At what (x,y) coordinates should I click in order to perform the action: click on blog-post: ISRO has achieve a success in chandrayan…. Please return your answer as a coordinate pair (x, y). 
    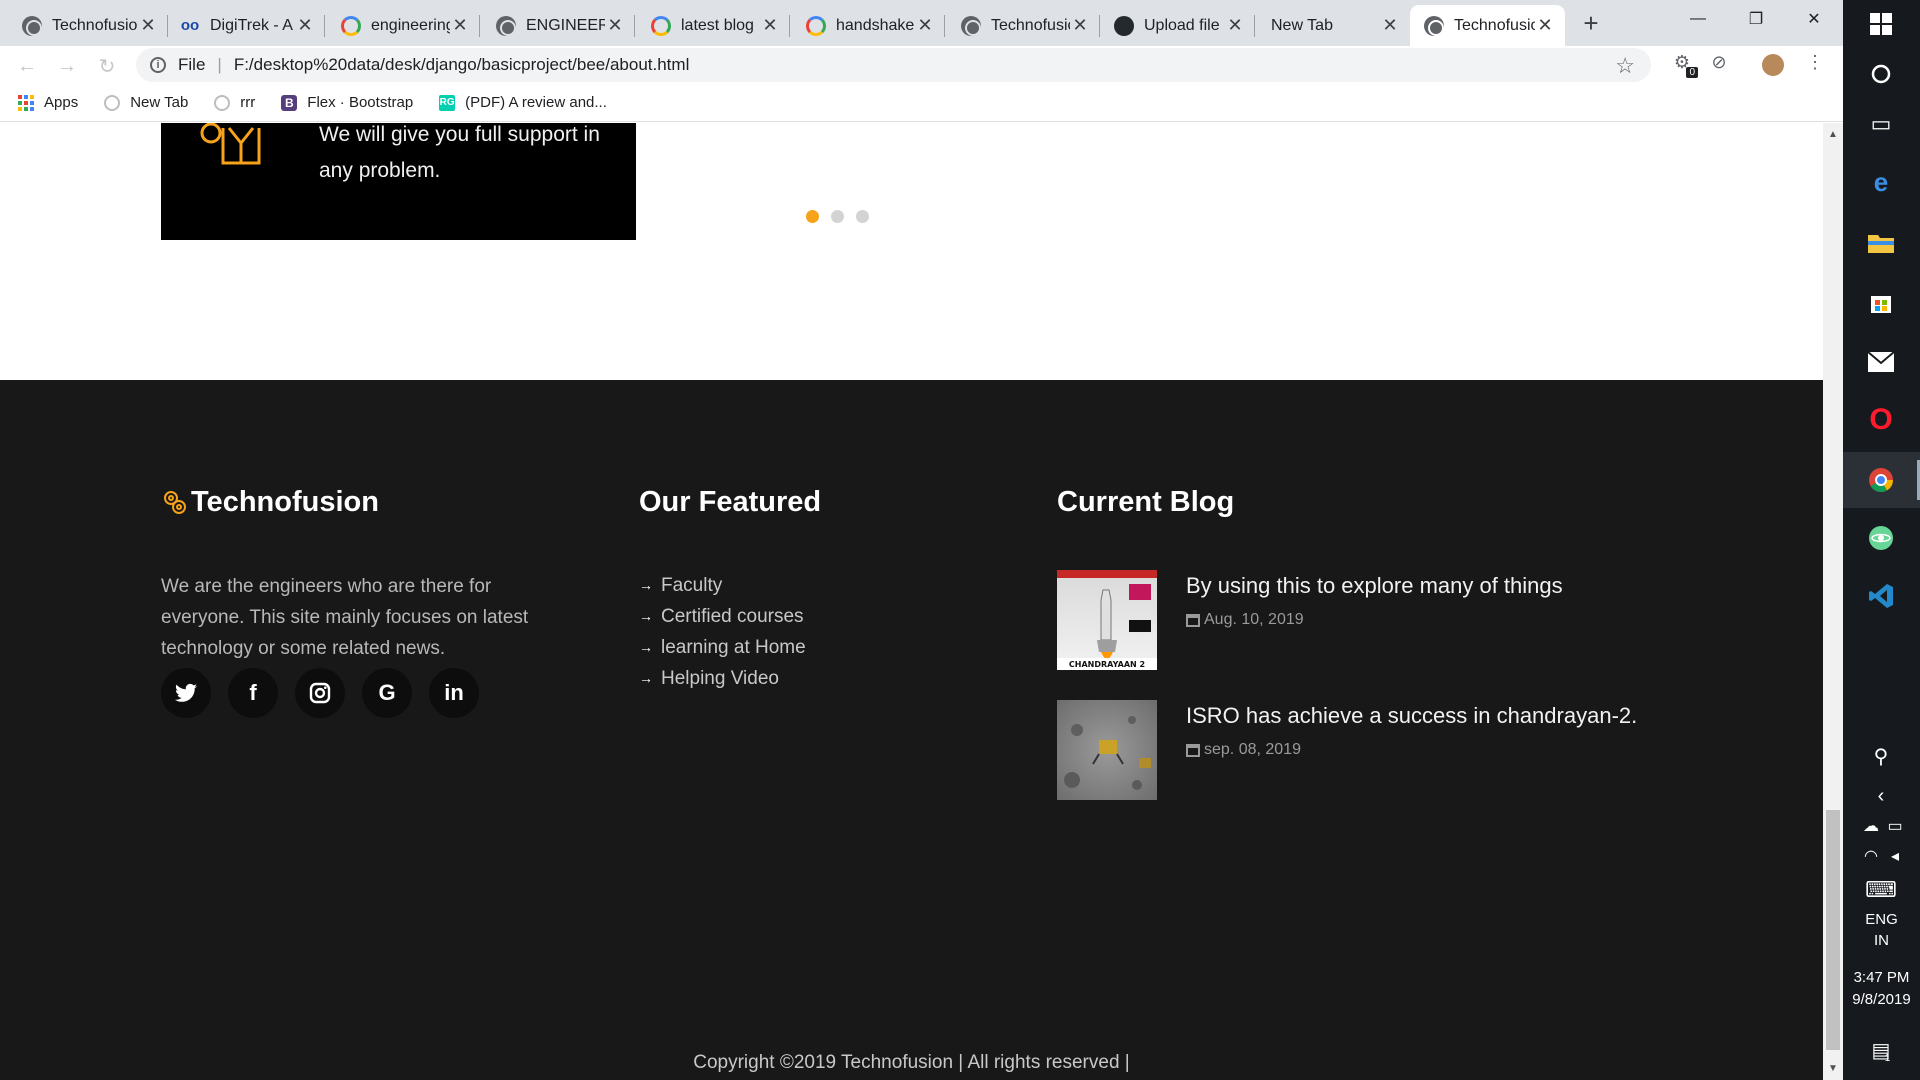
    Looking at the image, I should click on (1347, 750).